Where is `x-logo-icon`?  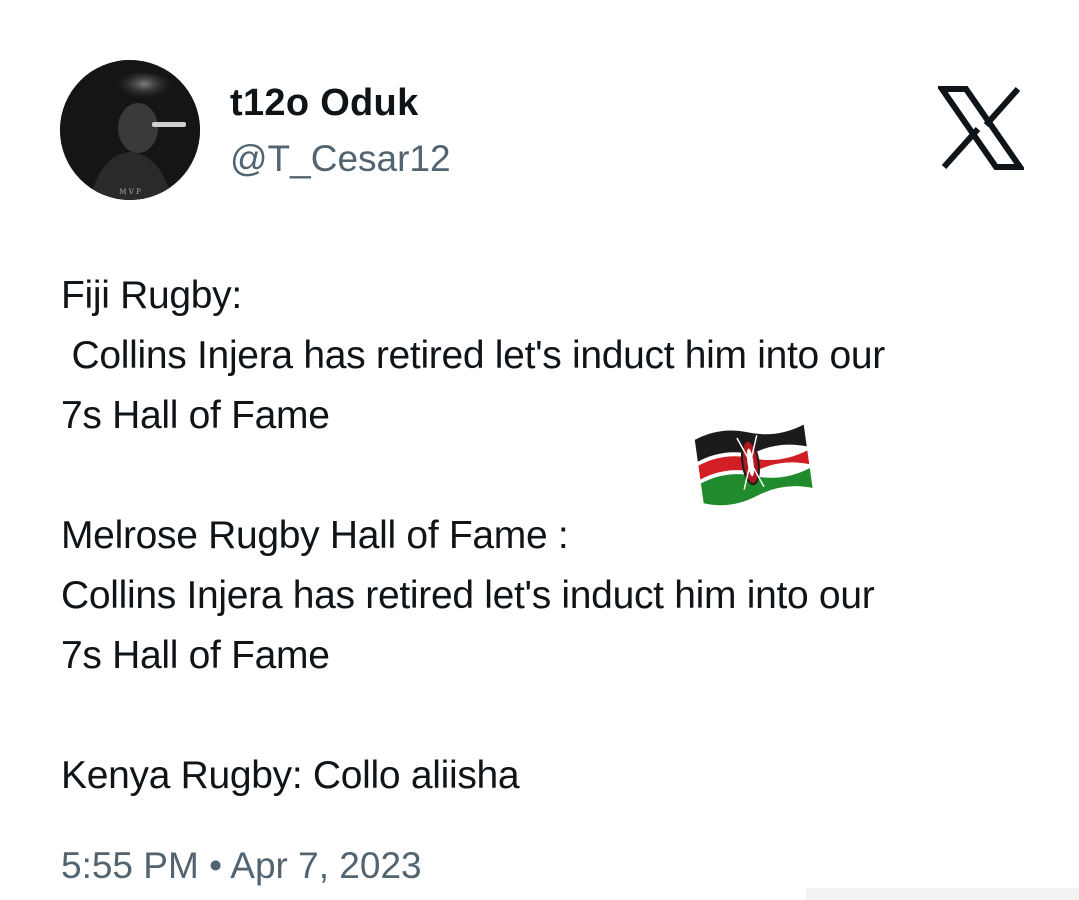 x-logo-icon is located at coordinates (981, 128).